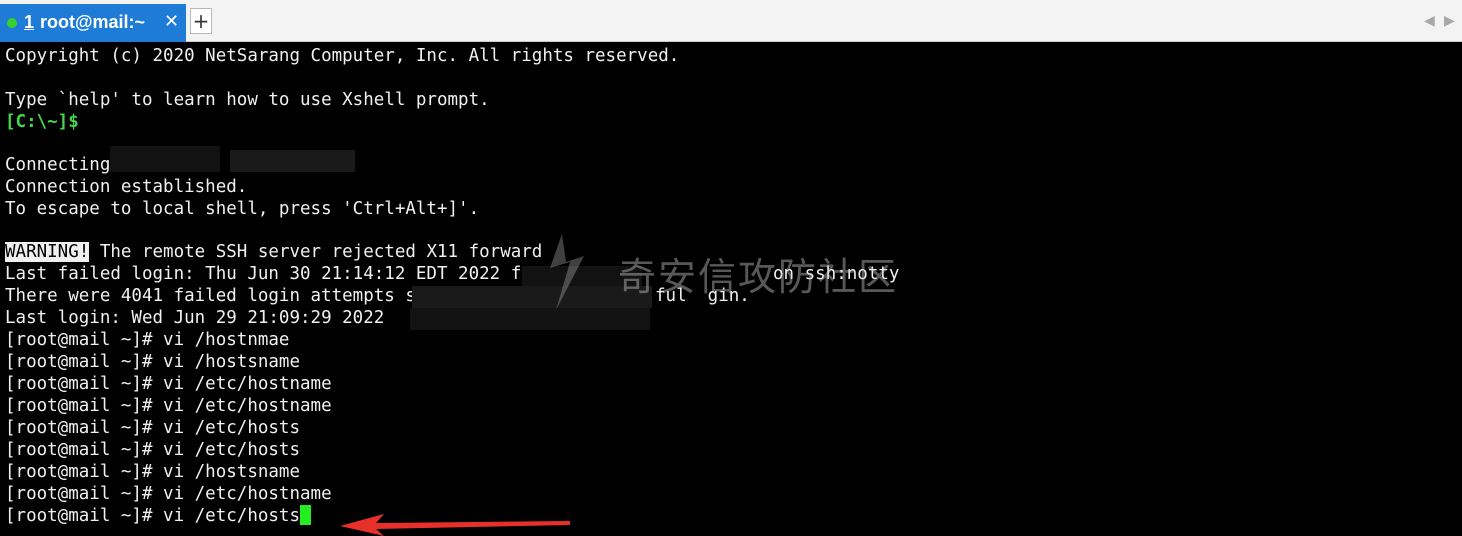 Image resolution: width=1462 pixels, height=536 pixels. What do you see at coordinates (201, 21) in the screenshot?
I see `new-tab-button: +` at bounding box center [201, 21].